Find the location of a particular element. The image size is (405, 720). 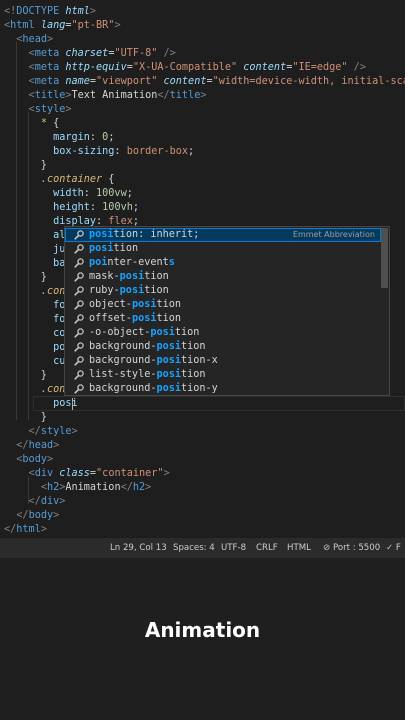

code-token: h2 is located at coordinates (139, 487).